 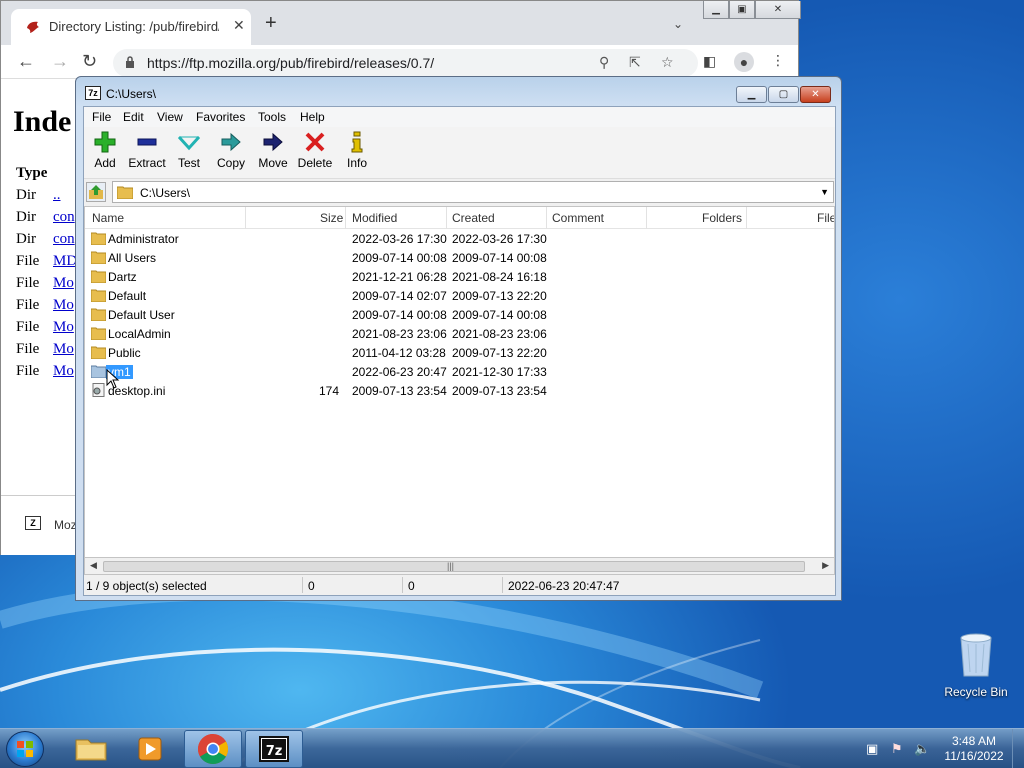 I want to click on browser-tab: Directory Listing: /pub/firebird/re ✕, so click(x=131, y=27).